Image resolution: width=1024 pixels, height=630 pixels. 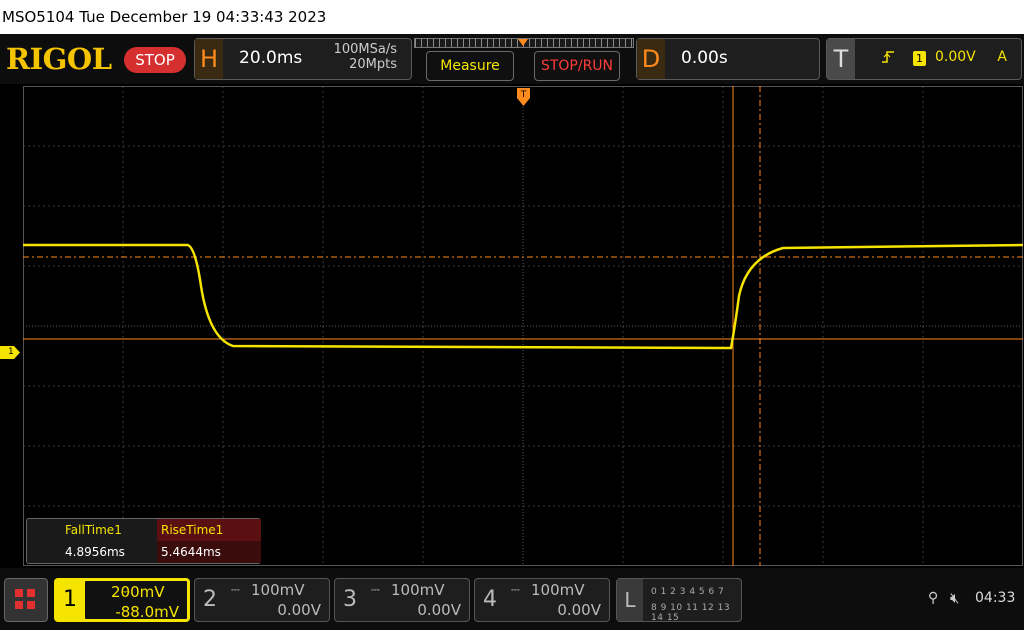 What do you see at coordinates (954, 598) in the screenshot?
I see `speaker-muted-icon: 🔇︎` at bounding box center [954, 598].